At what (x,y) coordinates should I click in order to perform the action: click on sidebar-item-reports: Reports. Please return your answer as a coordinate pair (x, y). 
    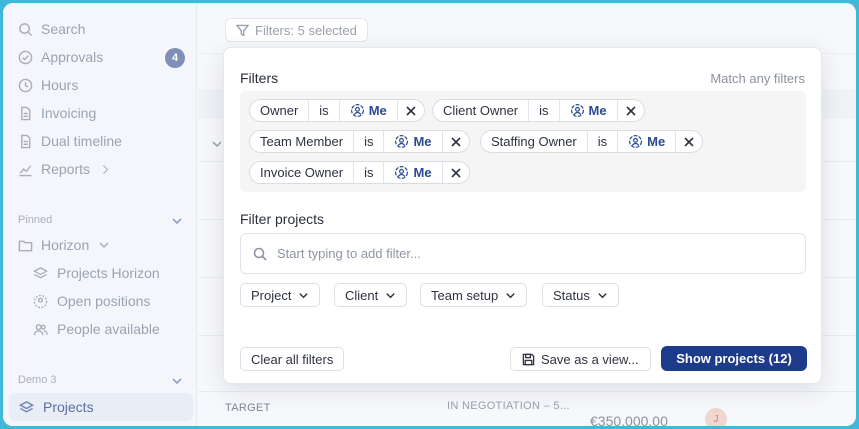
    Looking at the image, I should click on (64, 169).